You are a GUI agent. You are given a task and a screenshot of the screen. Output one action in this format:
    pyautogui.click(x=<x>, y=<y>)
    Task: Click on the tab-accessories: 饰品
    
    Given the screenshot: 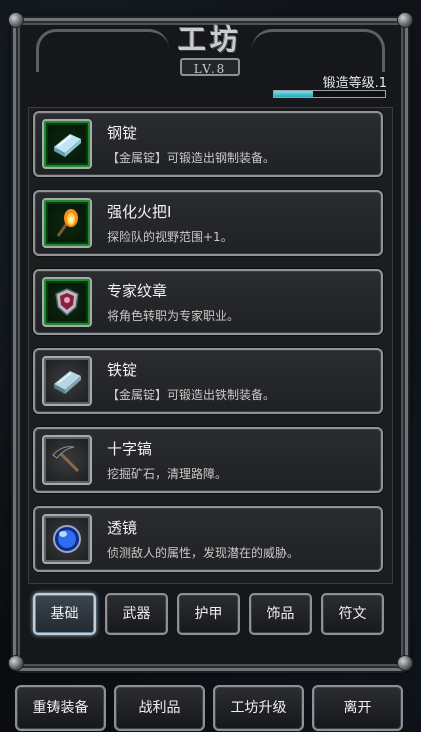 What is the action you would take?
    pyautogui.click(x=280, y=614)
    